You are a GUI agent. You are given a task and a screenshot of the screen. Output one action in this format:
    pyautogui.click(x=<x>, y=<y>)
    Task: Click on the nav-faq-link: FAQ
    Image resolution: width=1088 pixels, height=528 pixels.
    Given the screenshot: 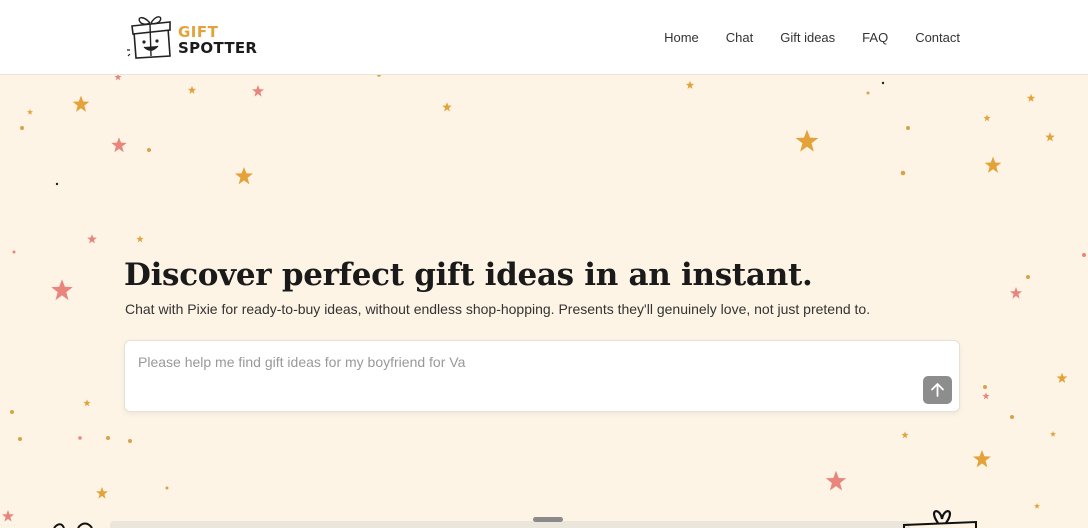 What is the action you would take?
    pyautogui.click(x=875, y=37)
    